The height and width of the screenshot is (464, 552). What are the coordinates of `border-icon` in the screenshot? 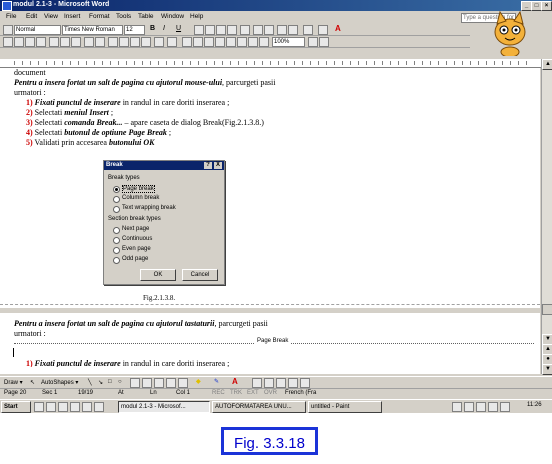 It's located at (308, 30).